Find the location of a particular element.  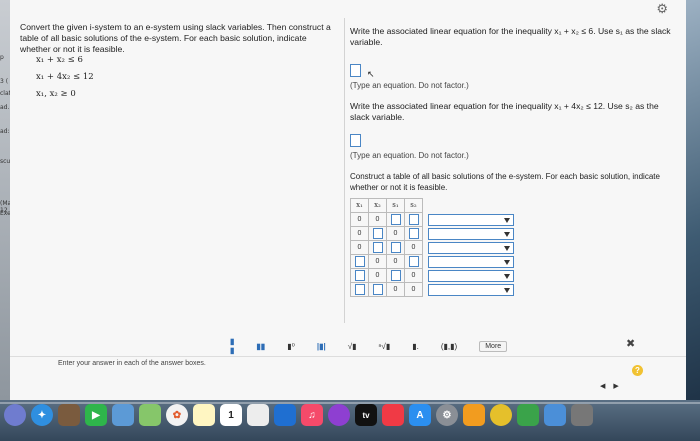

decimal-icon: ▮. is located at coordinates (415, 346).